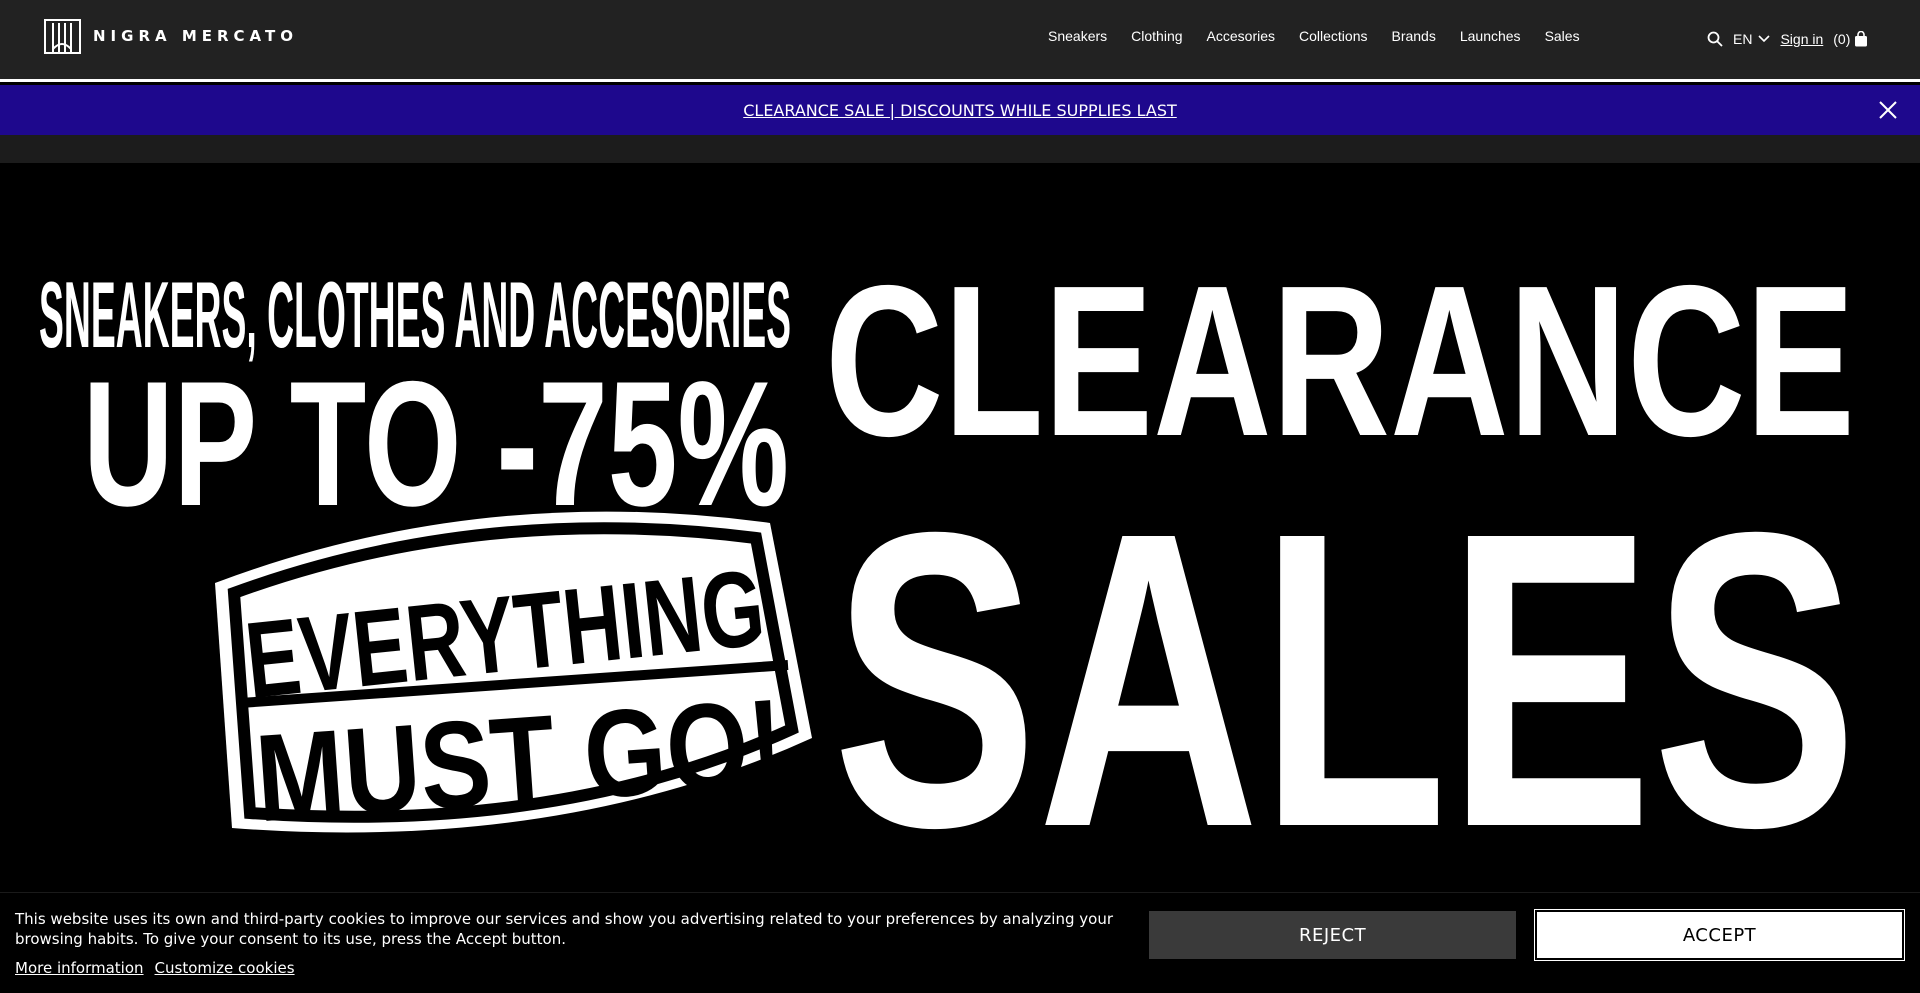  What do you see at coordinates (1332, 935) in the screenshot?
I see `reject-button: REJECT` at bounding box center [1332, 935].